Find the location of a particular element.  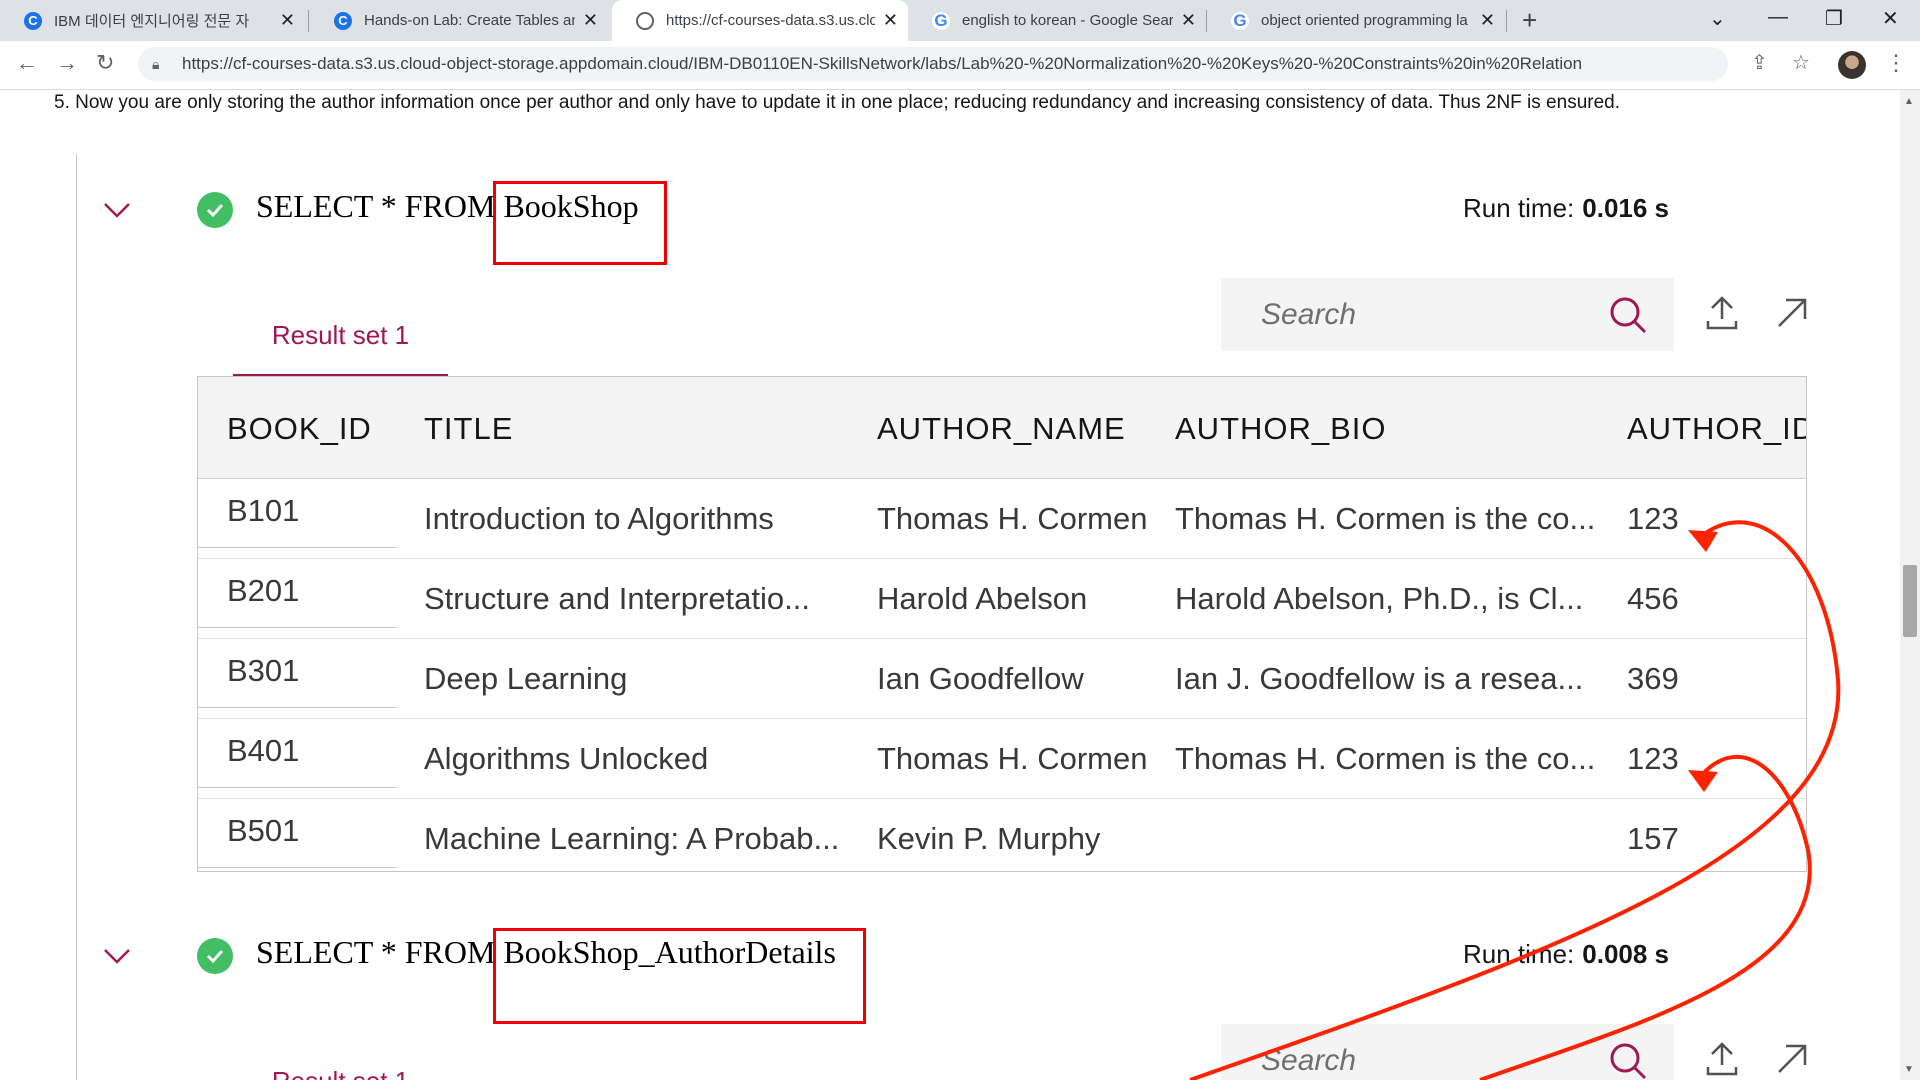

new-tab-plus-icon: + is located at coordinates (1529, 20).